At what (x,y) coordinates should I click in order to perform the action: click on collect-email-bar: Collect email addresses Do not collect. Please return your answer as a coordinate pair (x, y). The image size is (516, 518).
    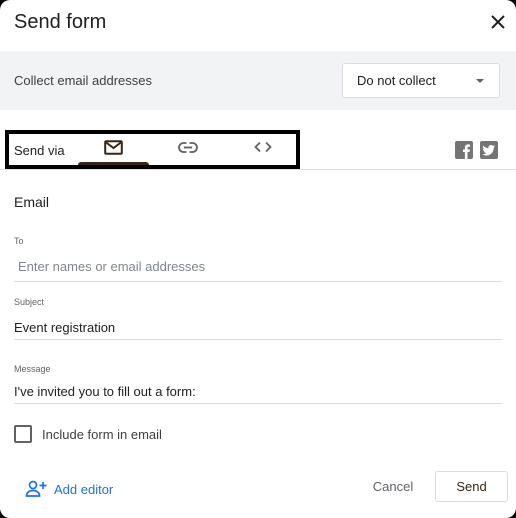
    Looking at the image, I should click on (258, 80).